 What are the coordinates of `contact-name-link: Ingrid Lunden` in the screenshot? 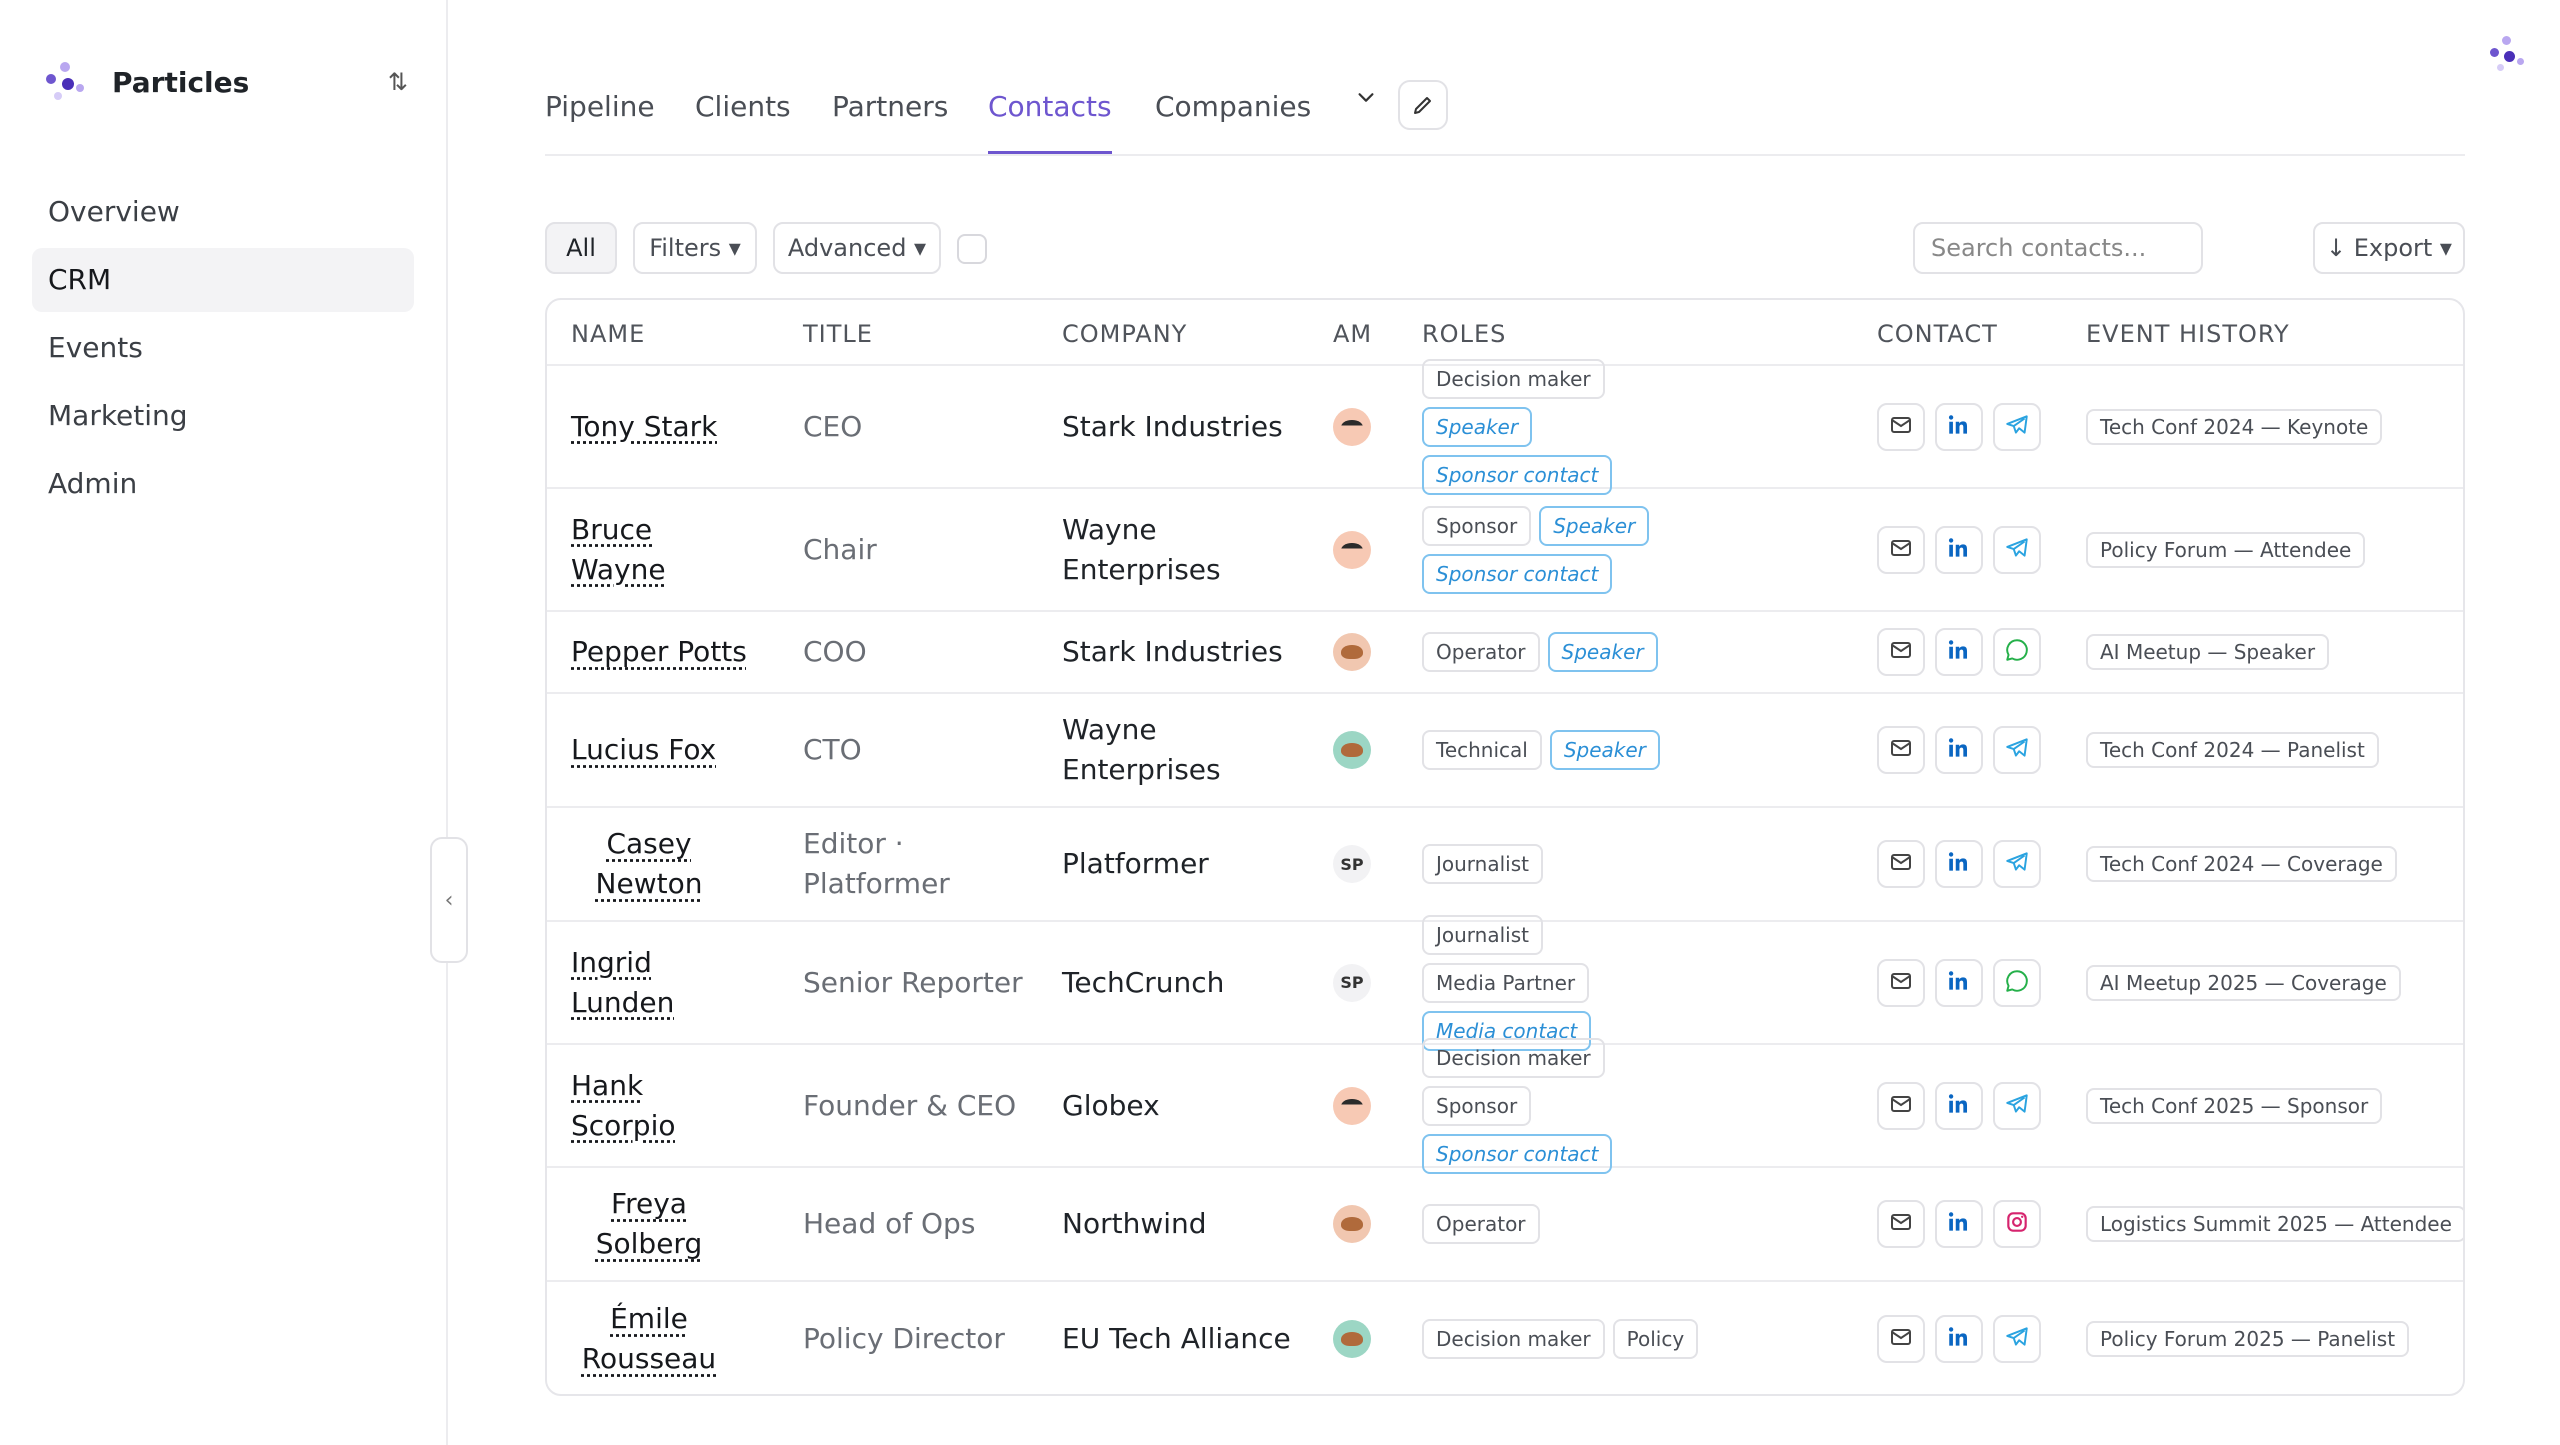 It's located at (661, 983).